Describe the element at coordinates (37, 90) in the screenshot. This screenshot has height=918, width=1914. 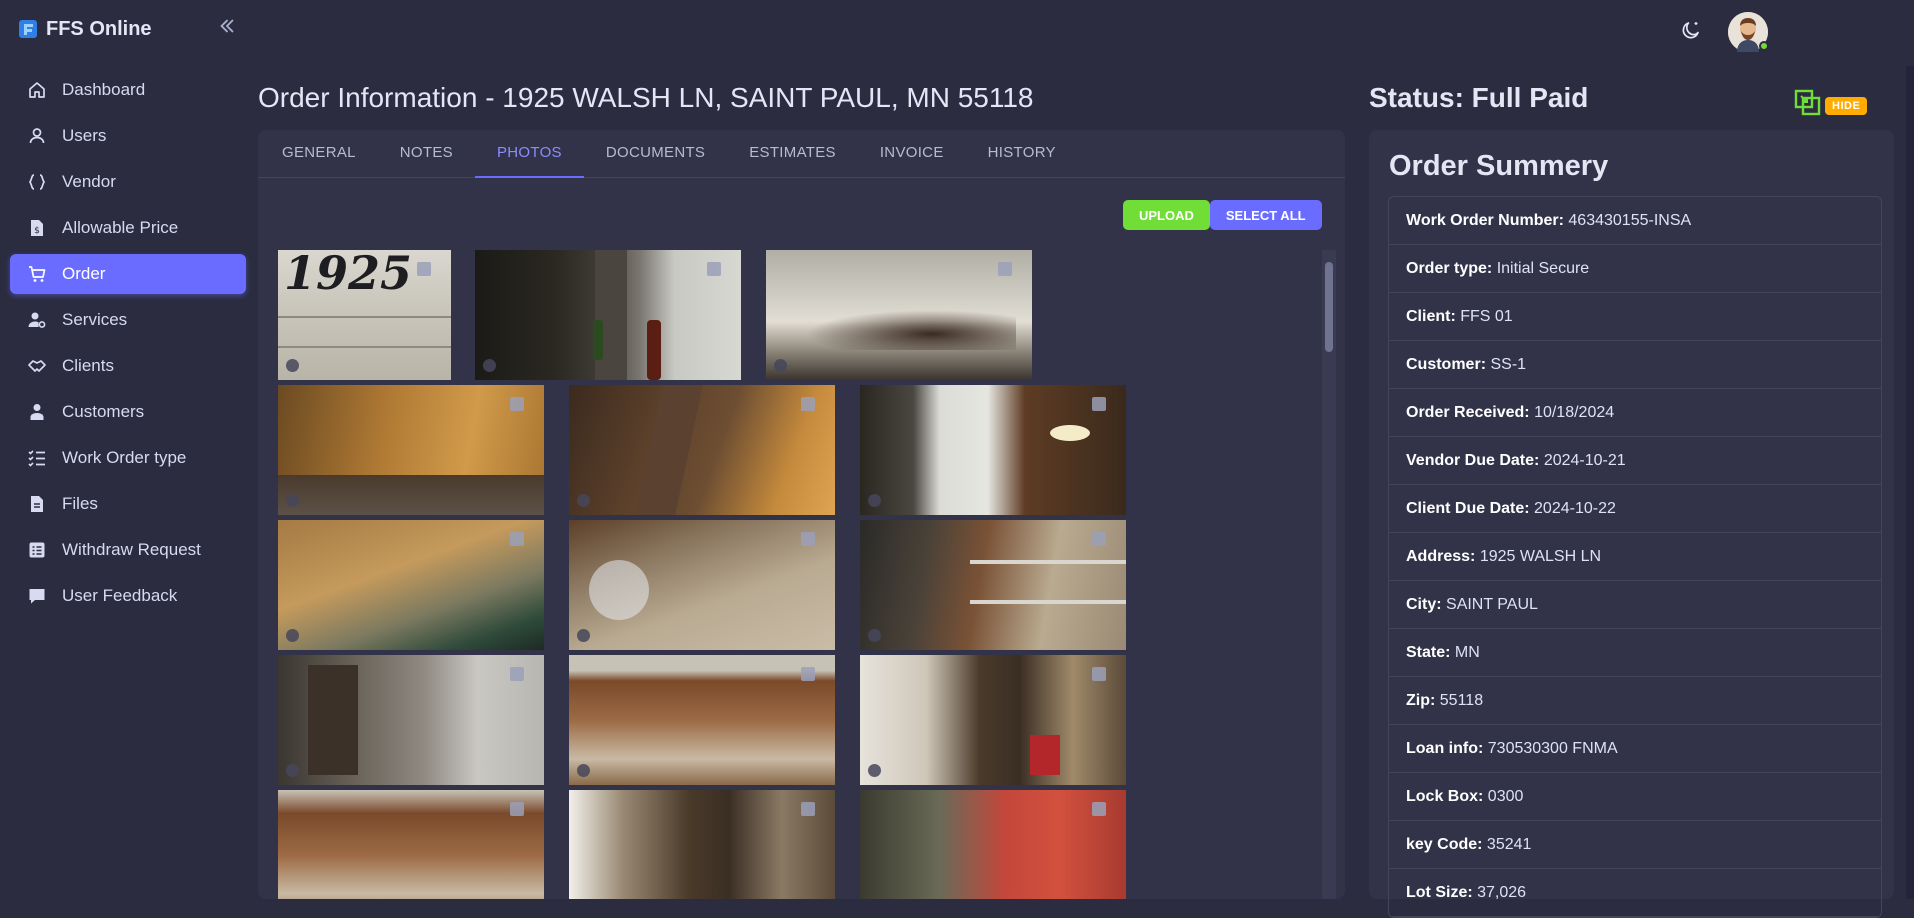
I see `home-icon` at that location.